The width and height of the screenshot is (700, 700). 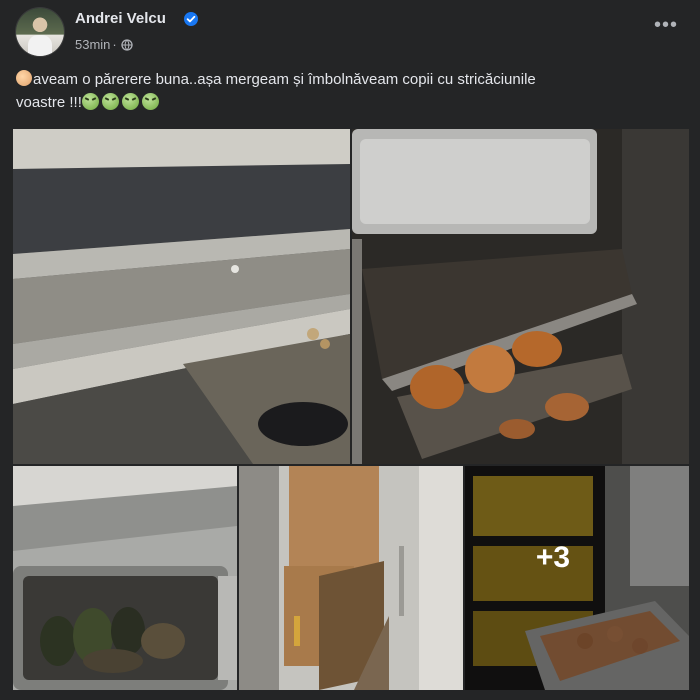 I want to click on verified-badge-icon, so click(x=191, y=19).